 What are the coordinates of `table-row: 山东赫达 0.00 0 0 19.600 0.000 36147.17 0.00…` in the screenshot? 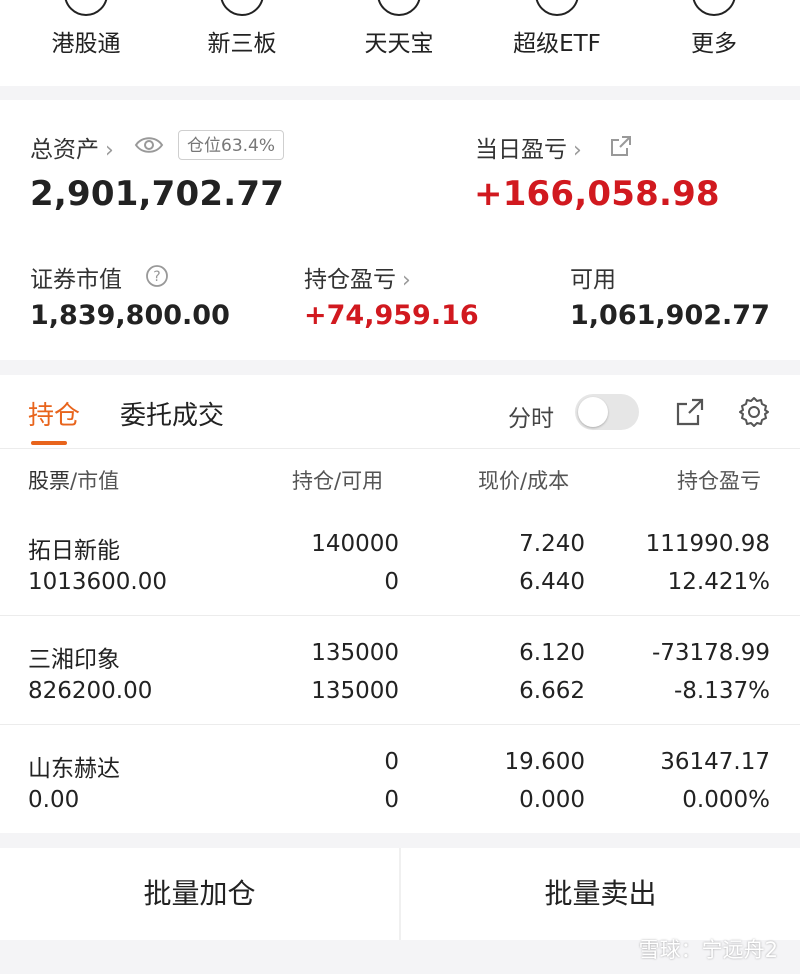 It's located at (400, 778).